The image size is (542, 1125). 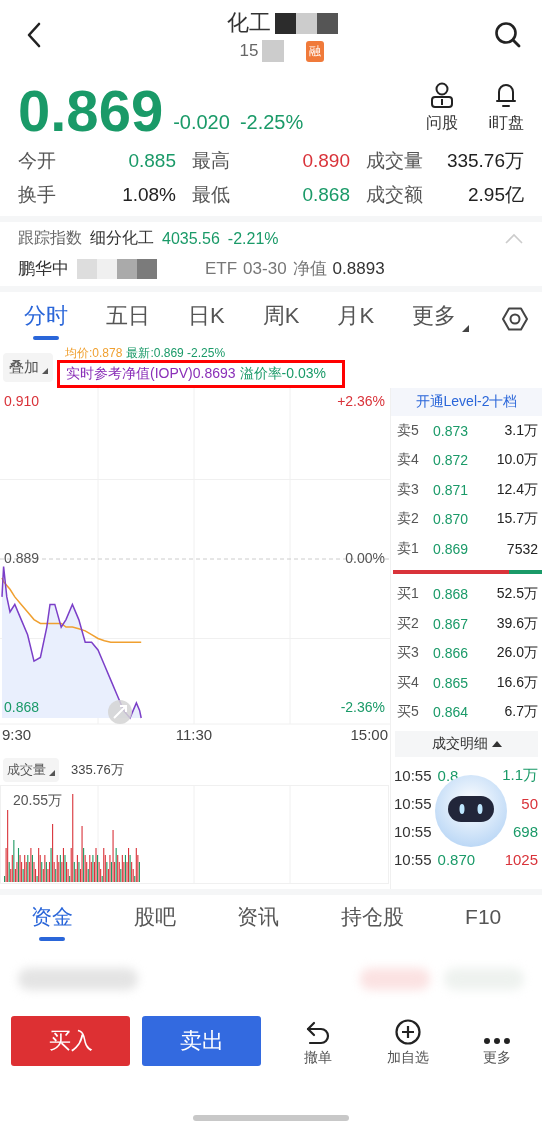 I want to click on last-price: 0.869, so click(x=91, y=111).